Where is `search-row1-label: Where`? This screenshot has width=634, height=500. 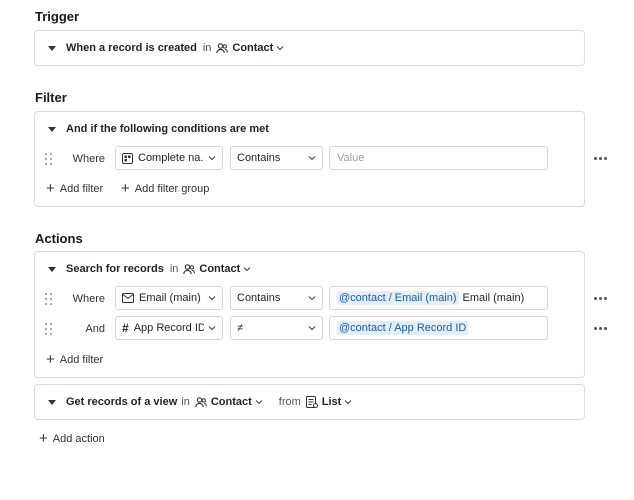 search-row1-label: Where is located at coordinates (88, 299).